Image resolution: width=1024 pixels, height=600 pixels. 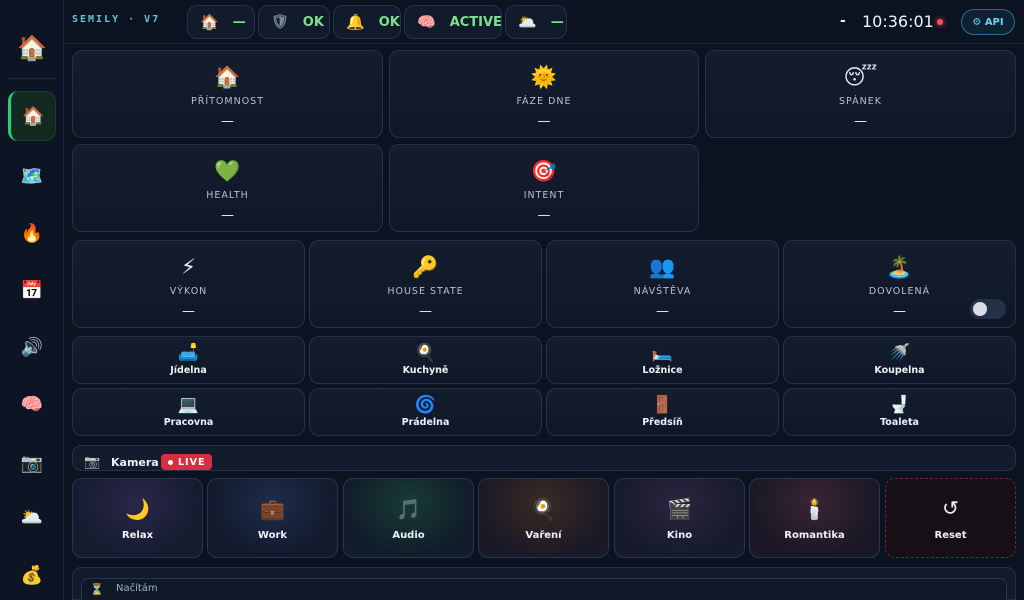 I want to click on room-label: Jídelna, so click(x=188, y=370).